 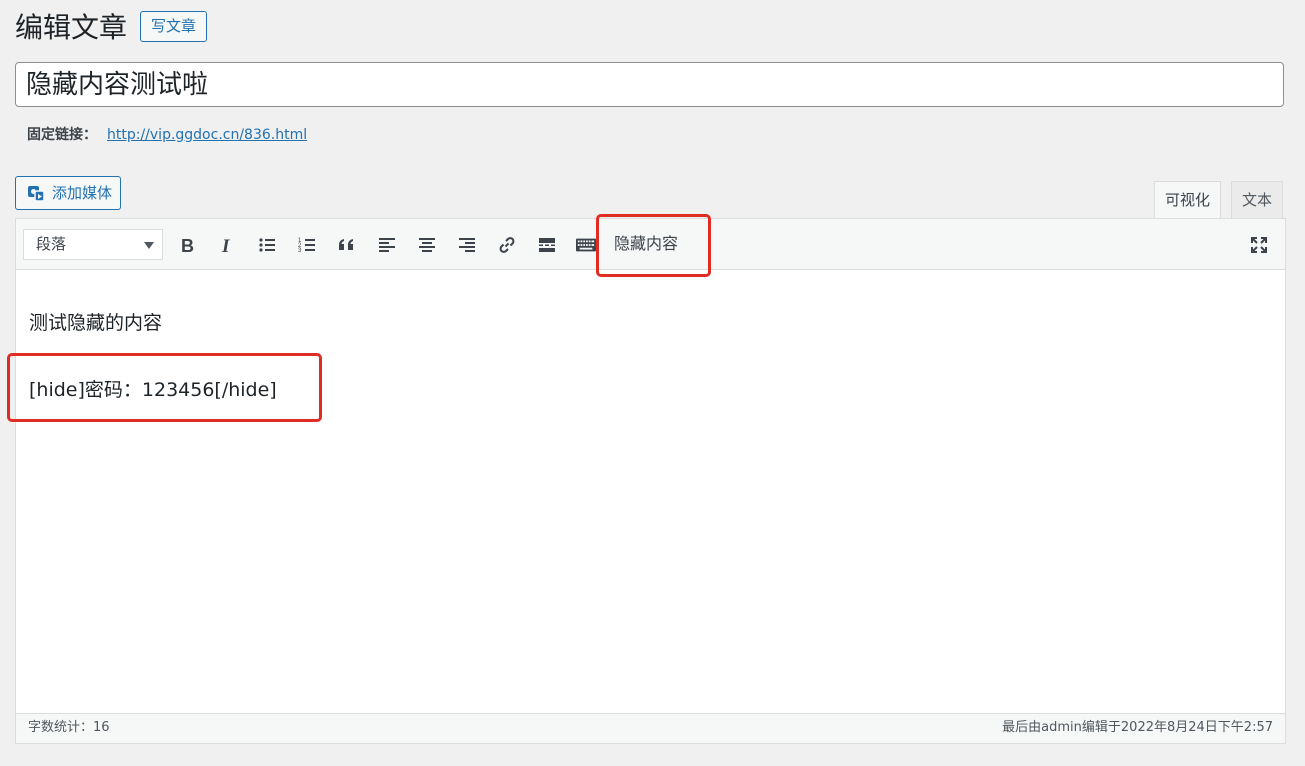 I want to click on align-center-icon, so click(x=427, y=245).